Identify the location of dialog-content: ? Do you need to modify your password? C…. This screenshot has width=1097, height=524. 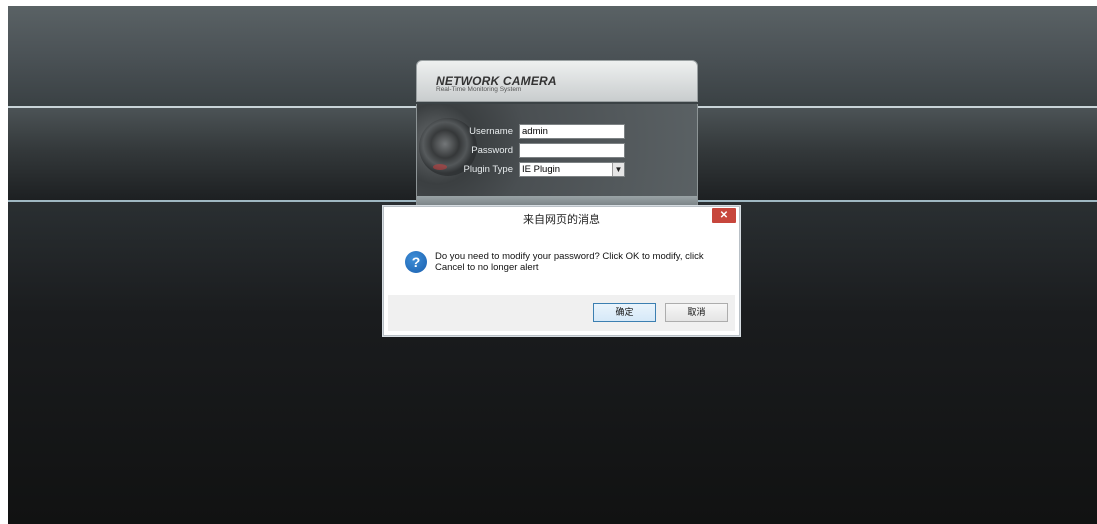
(561, 263).